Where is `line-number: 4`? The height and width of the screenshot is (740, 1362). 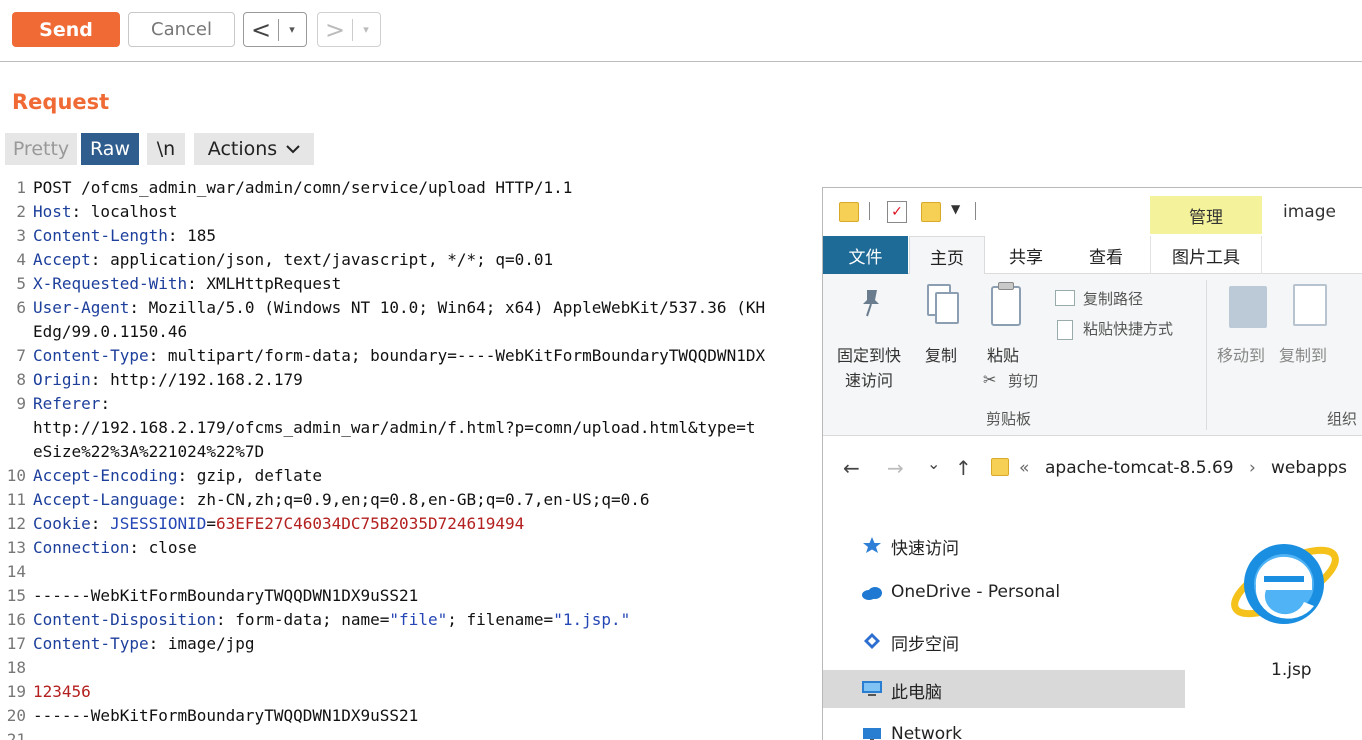
line-number: 4 is located at coordinates (21, 259).